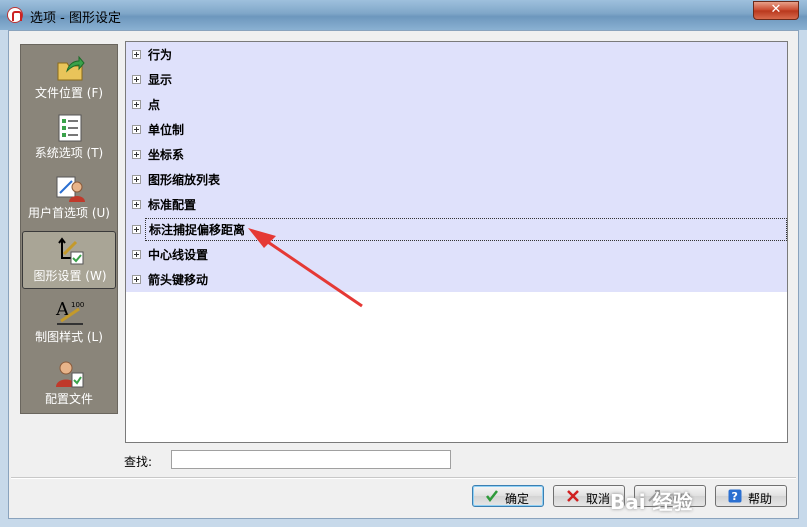 Image resolution: width=807 pixels, height=527 pixels. What do you see at coordinates (160, 55) in the screenshot?
I see `tree-item-label: 行为` at bounding box center [160, 55].